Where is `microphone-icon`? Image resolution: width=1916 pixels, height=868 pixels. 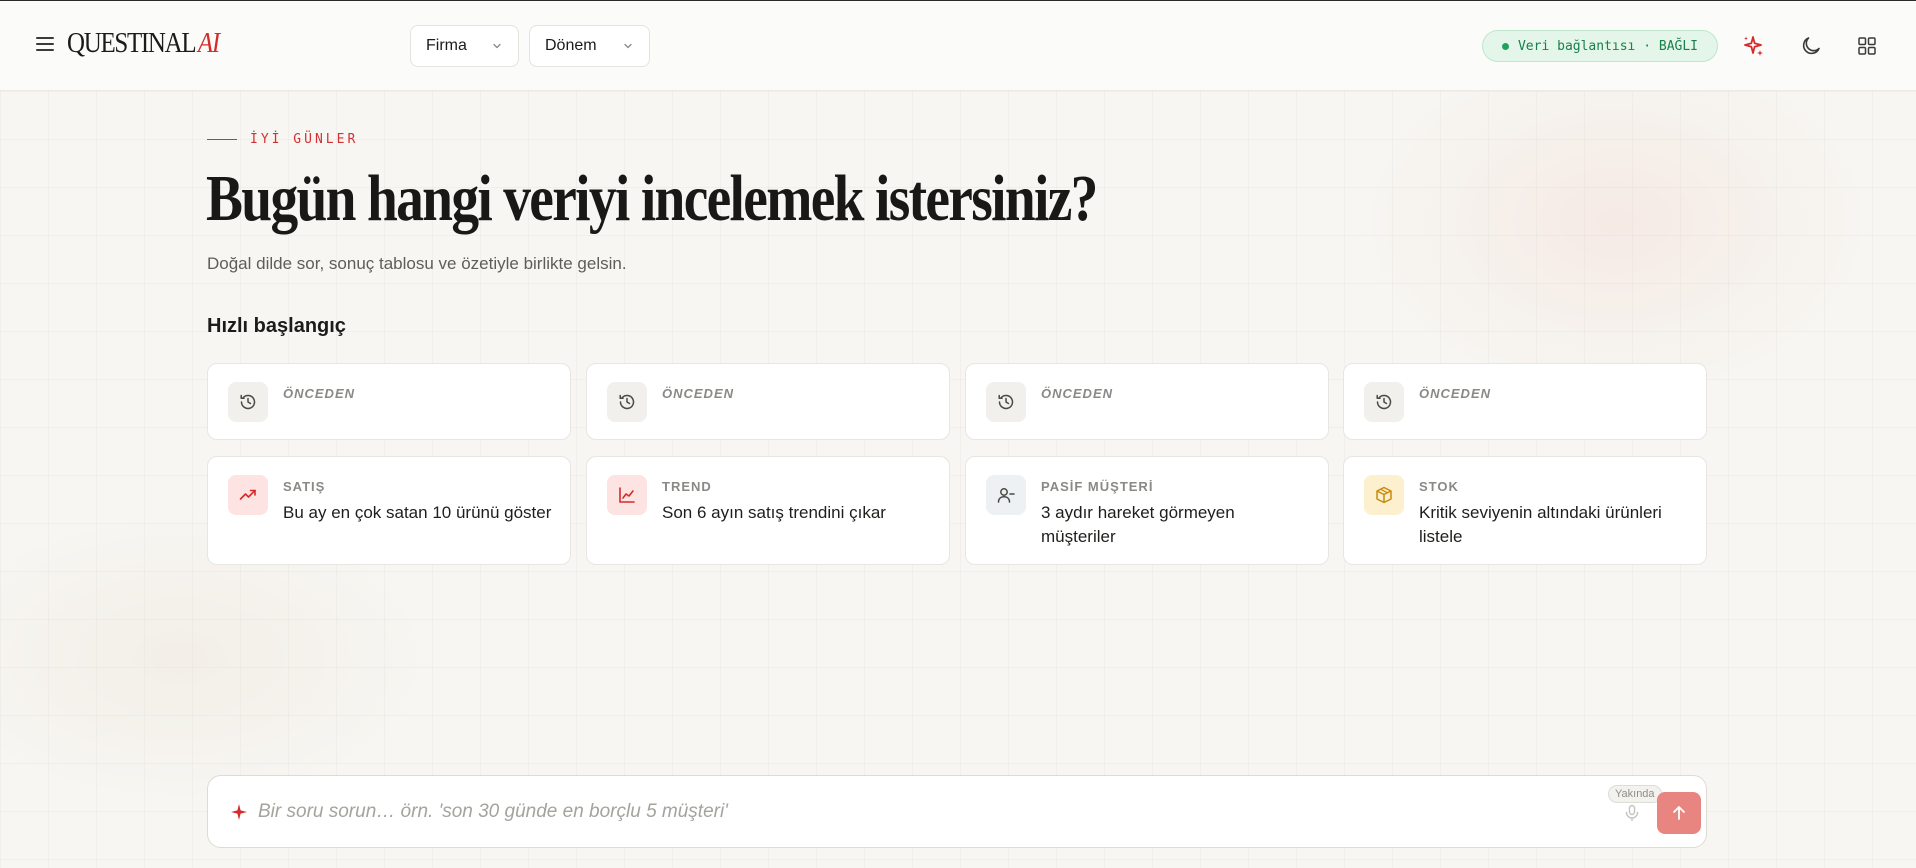
microphone-icon is located at coordinates (1632, 813).